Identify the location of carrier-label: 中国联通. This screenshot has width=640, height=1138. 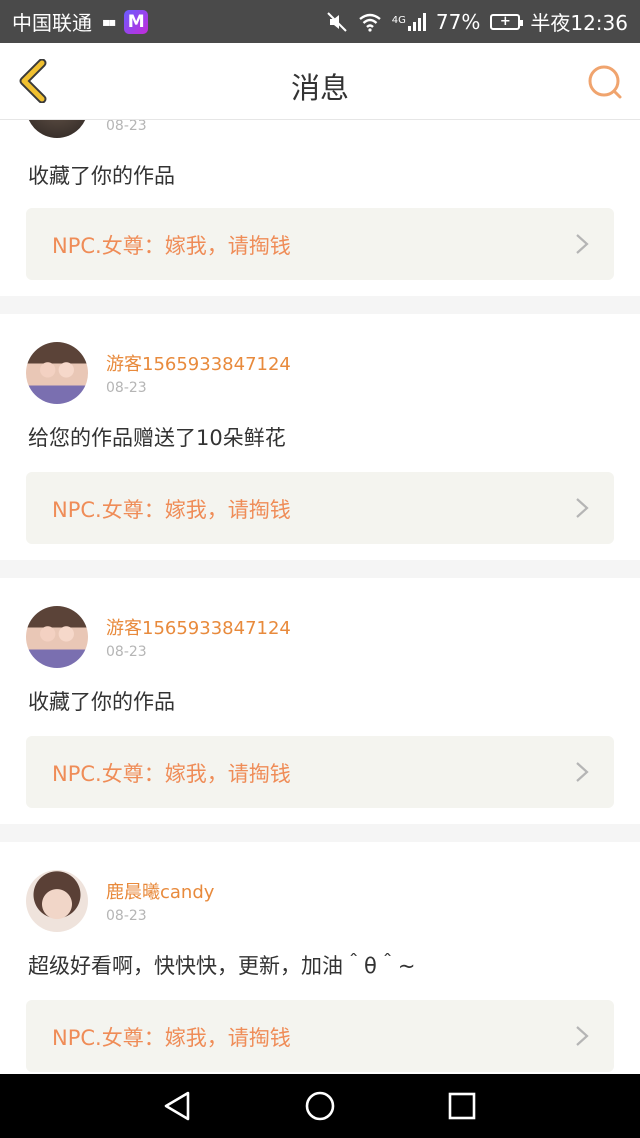
(52, 23).